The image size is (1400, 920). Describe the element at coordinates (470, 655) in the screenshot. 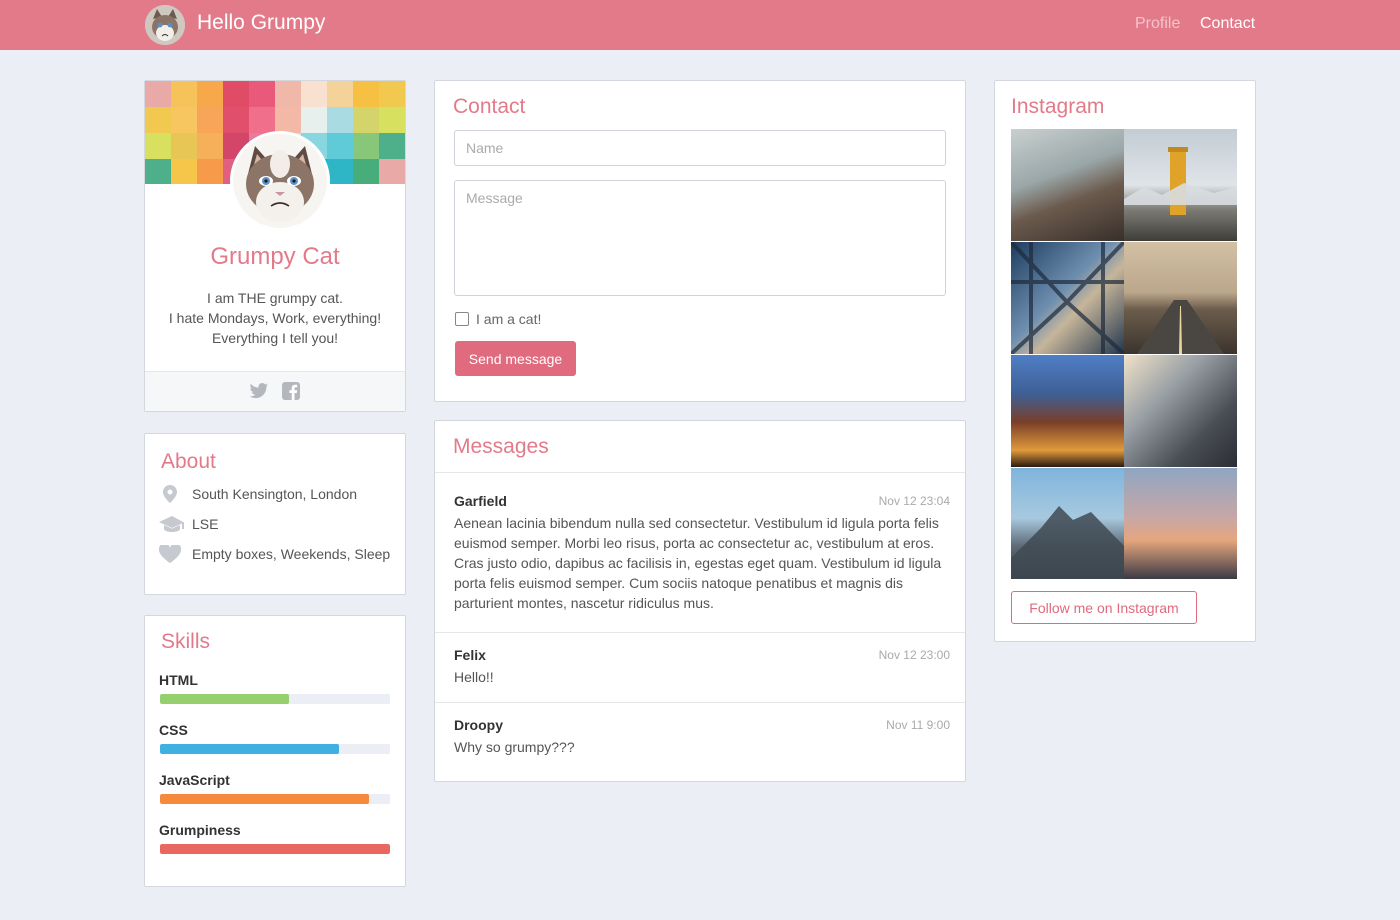

I see `message-author: Felix` at that location.